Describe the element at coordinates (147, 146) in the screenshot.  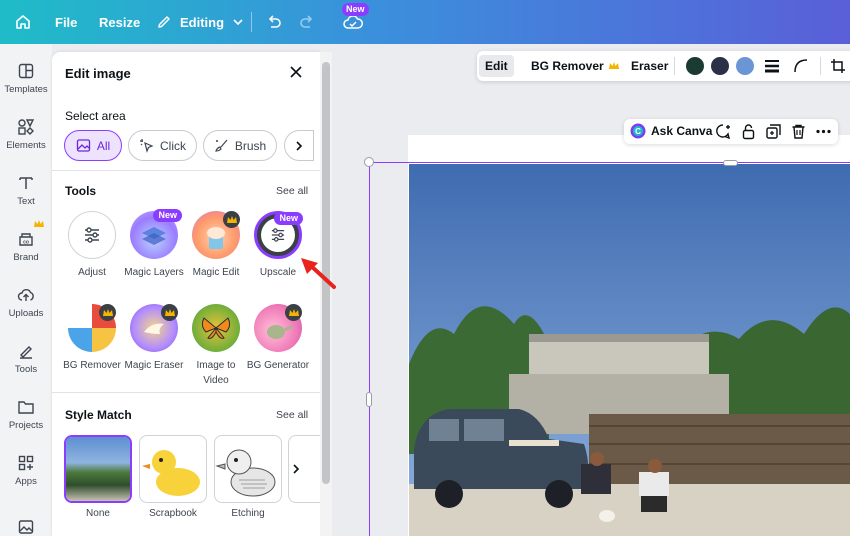
I see `magic-click-icon` at that location.